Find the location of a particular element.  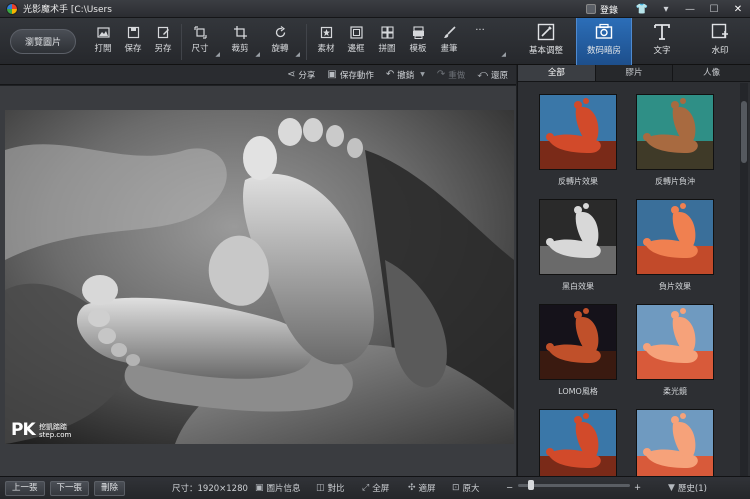

fit-screen-label: 適屏 is located at coordinates (427, 489).